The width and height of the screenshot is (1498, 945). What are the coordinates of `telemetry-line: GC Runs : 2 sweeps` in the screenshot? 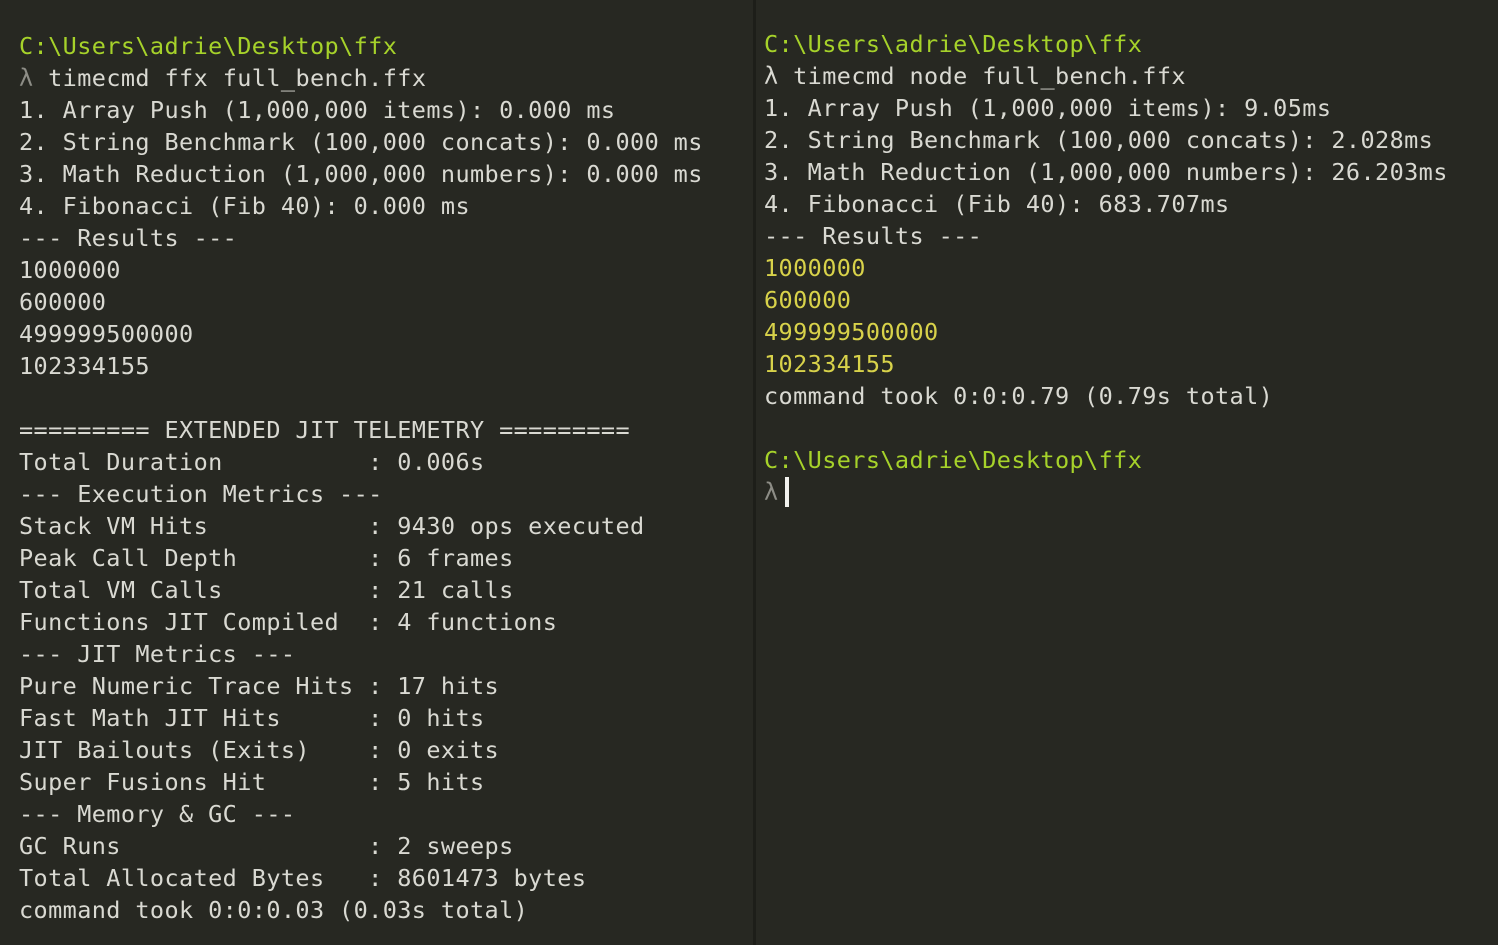 It's located at (266, 846).